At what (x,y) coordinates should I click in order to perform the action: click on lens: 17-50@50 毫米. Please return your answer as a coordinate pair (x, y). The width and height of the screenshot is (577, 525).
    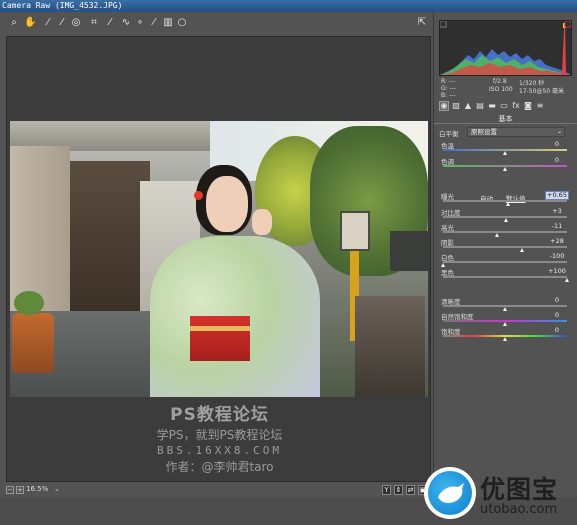
    Looking at the image, I should click on (541, 91).